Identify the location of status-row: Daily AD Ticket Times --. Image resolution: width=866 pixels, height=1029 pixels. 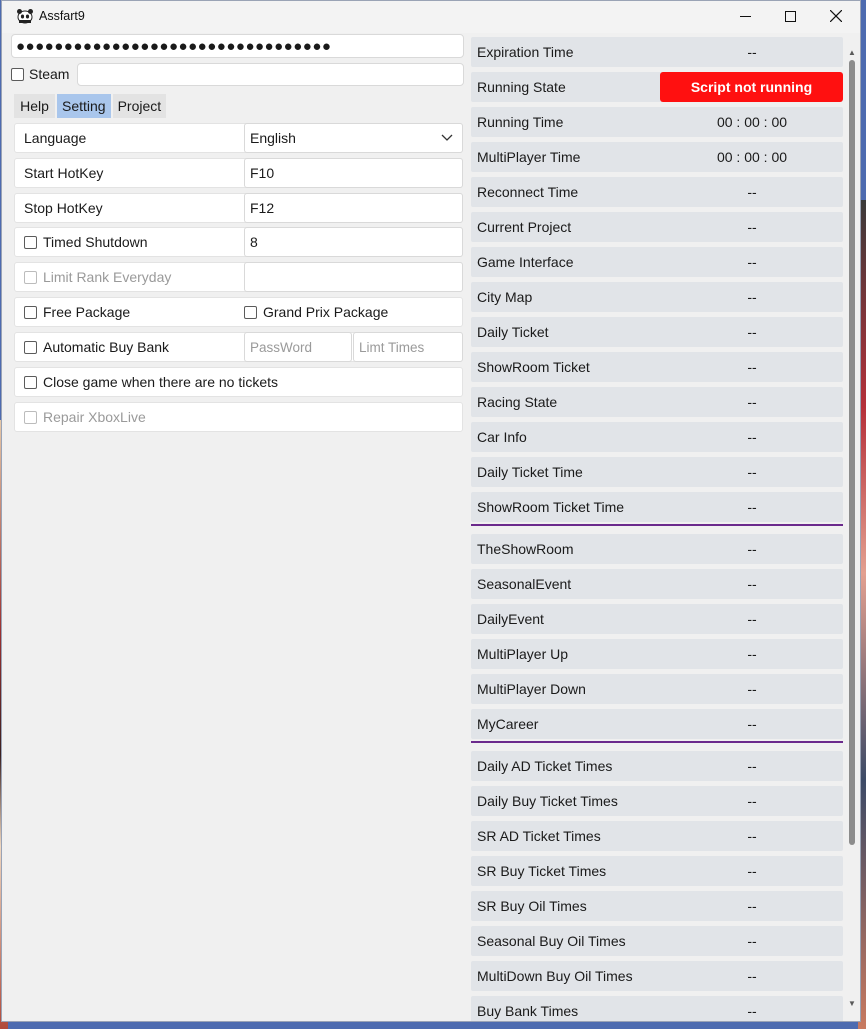
(657, 766).